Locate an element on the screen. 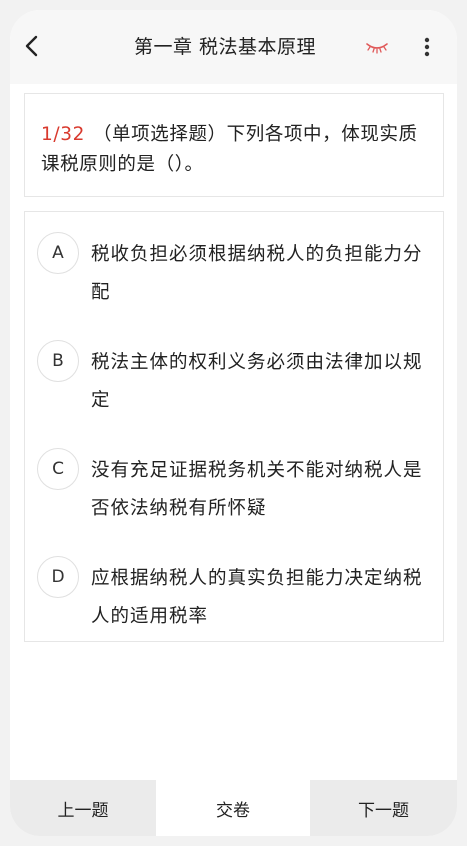  next-question-button: 下一题 is located at coordinates (383, 808).